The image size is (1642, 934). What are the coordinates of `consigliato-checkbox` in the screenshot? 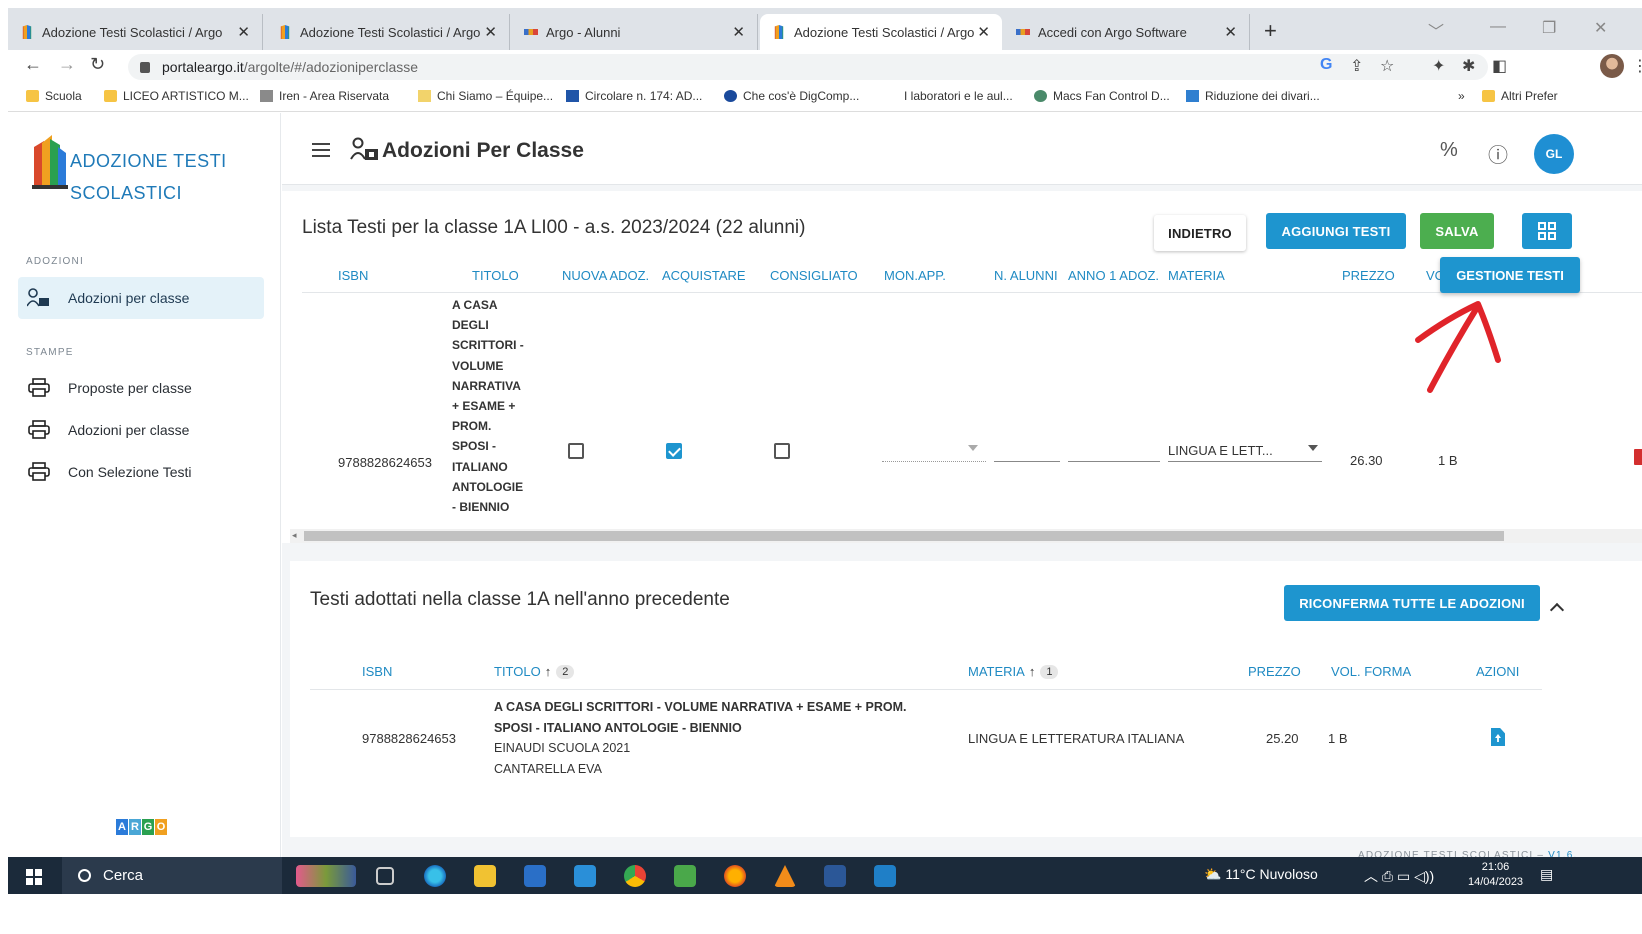 It's located at (782, 451).